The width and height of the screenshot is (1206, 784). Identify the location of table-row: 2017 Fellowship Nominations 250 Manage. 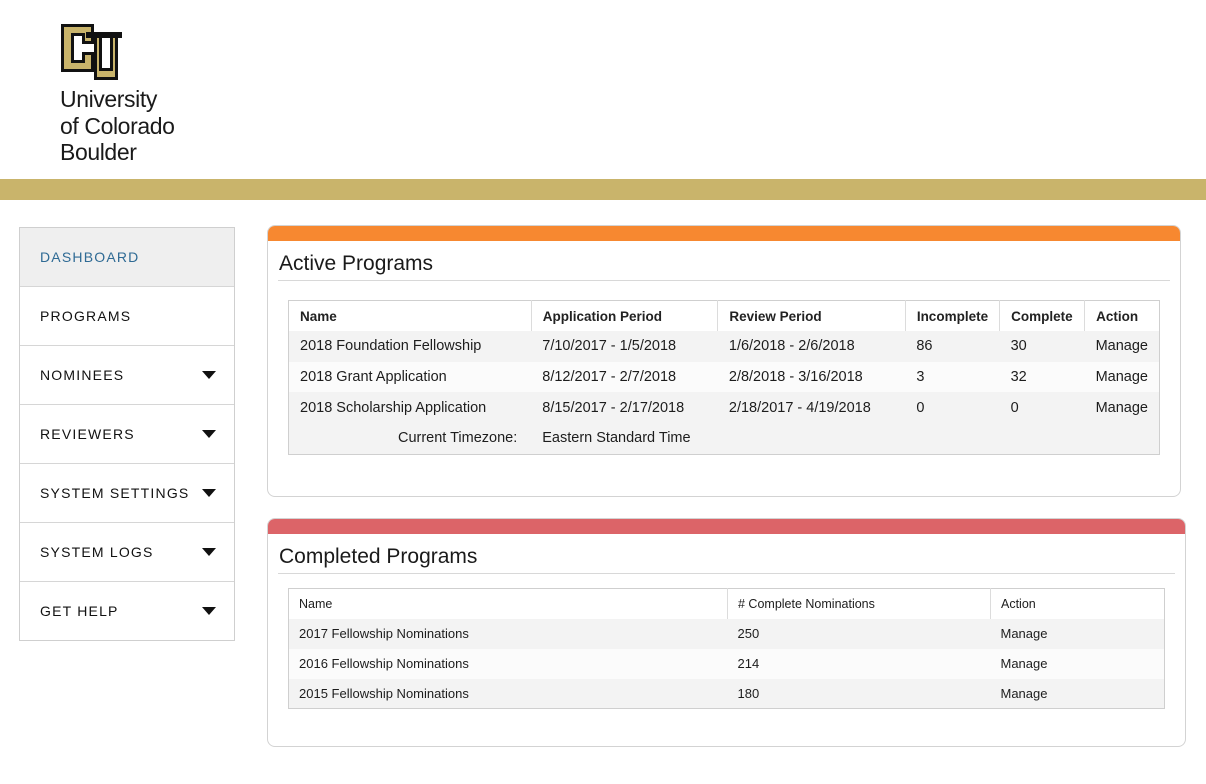
(726, 634).